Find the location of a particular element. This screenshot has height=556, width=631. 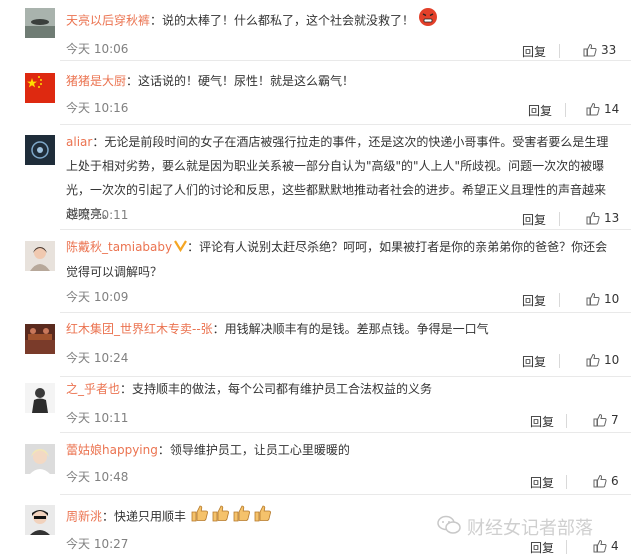

comment-text: ：这话说的！硬气！尿性！就是这么霸气！ is located at coordinates (240, 81).